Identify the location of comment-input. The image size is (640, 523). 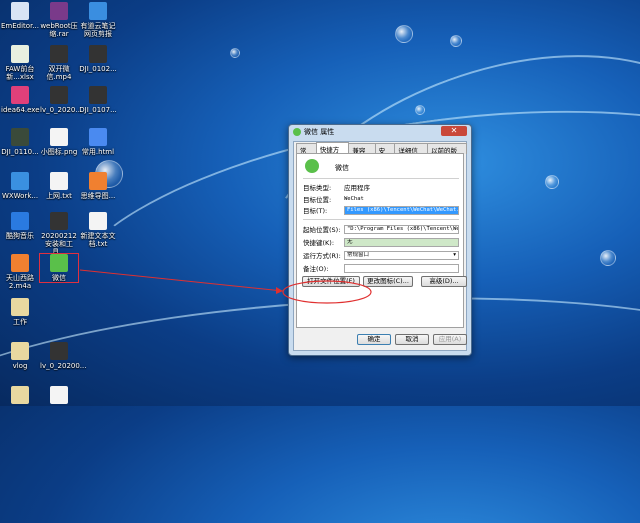
(401, 268).